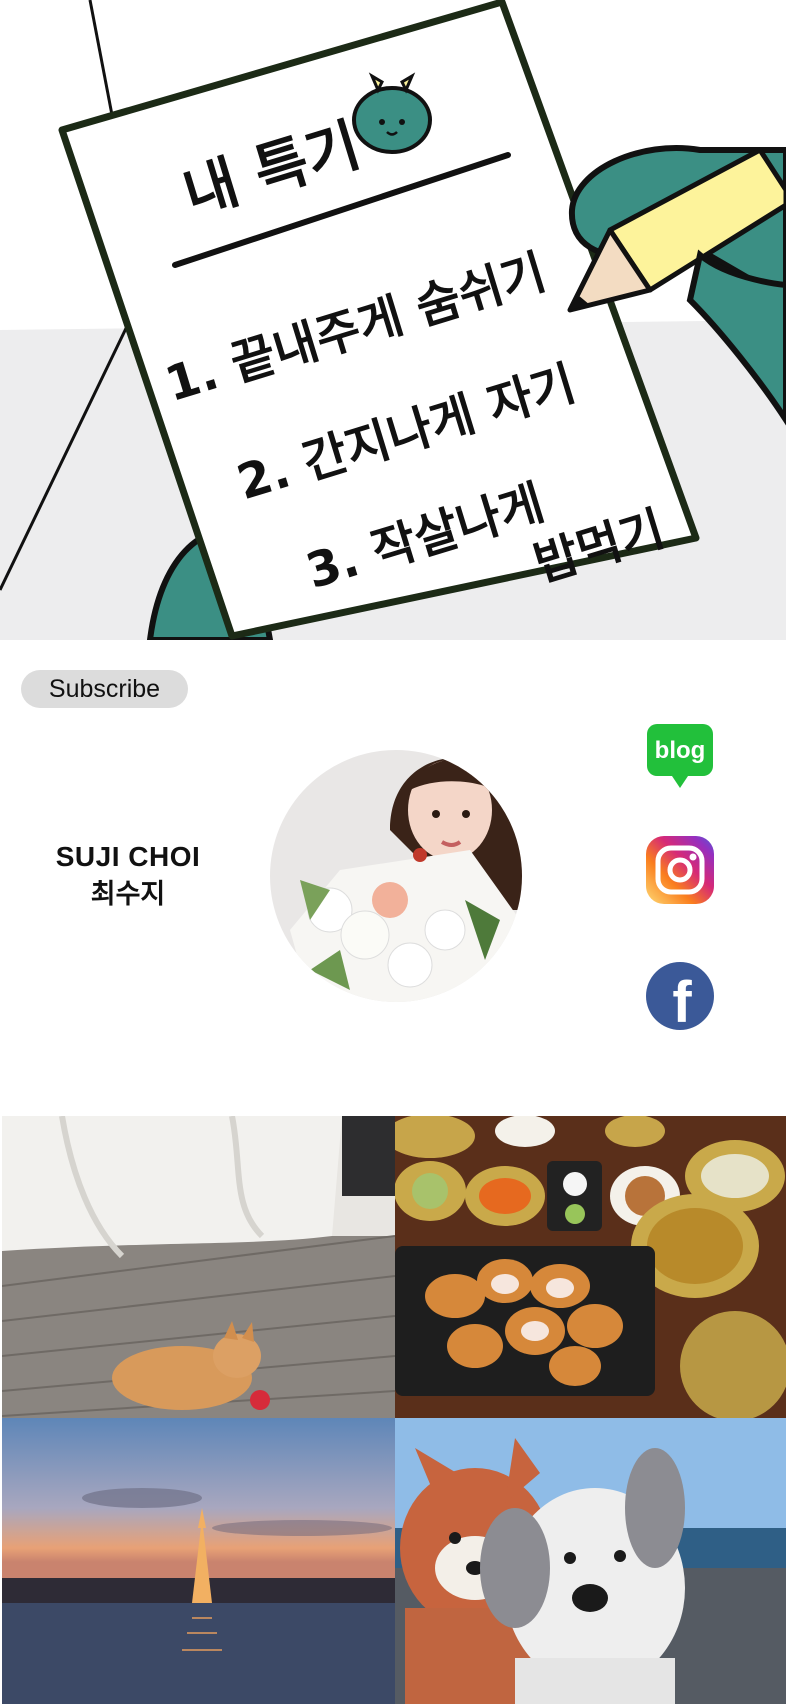 This screenshot has height=1704, width=786. I want to click on profile-name: SUJI CHOI 최수지, so click(128, 876).